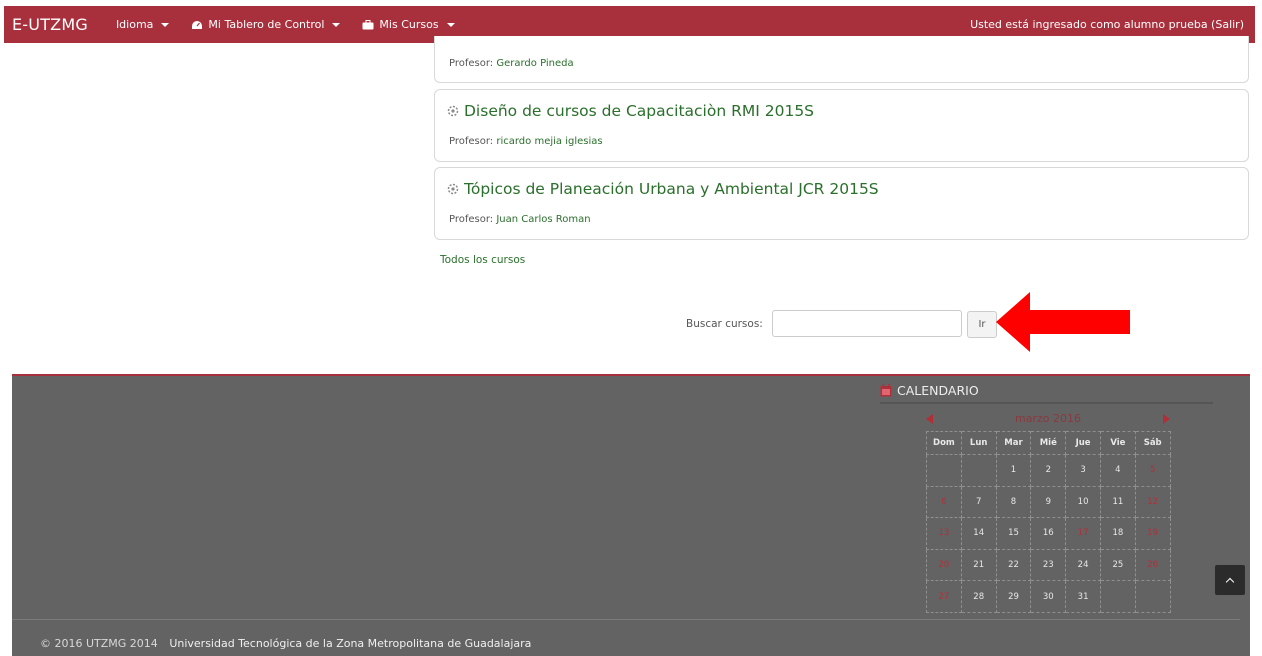  What do you see at coordinates (867, 323) in the screenshot?
I see `search-courses-input` at bounding box center [867, 323].